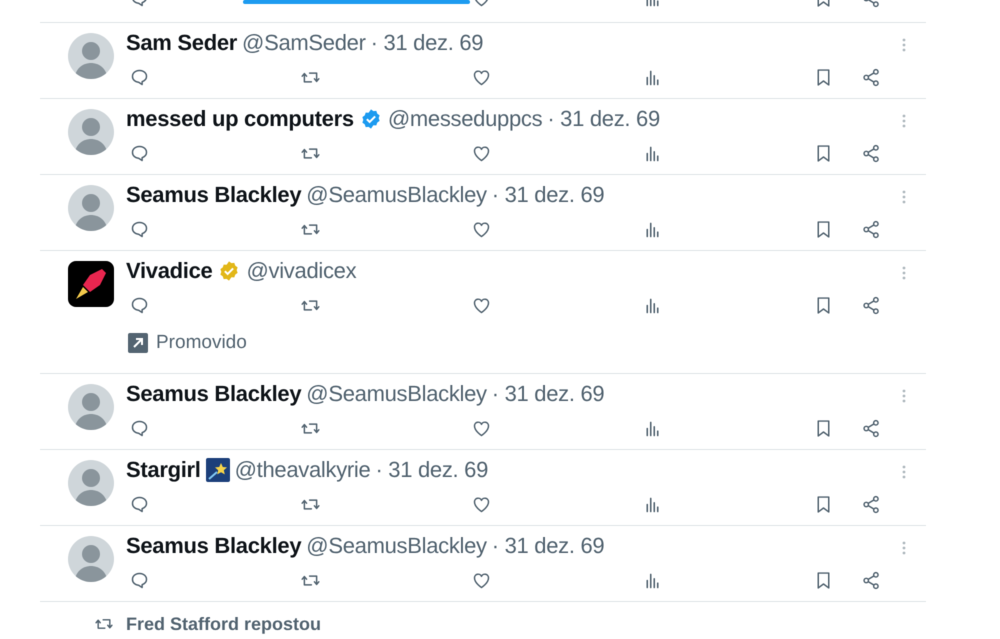 This screenshot has height=639, width=1000. I want to click on user-handle: @theavalkyrie, so click(302, 470).